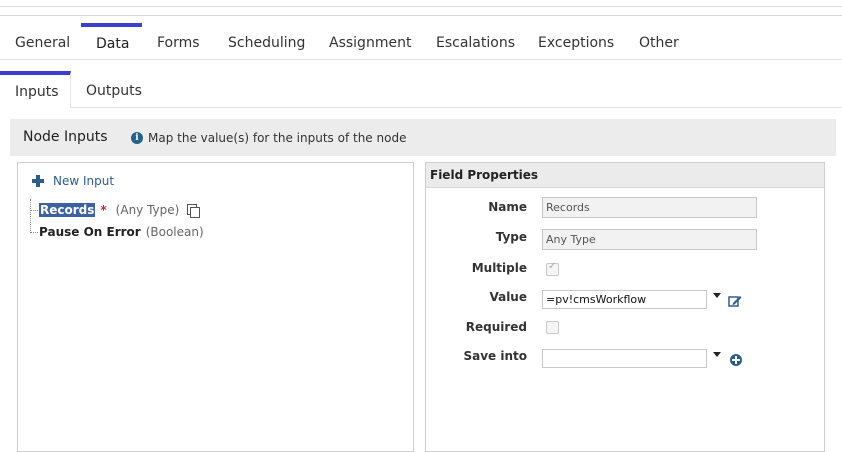 This screenshot has width=842, height=452. I want to click on new-input-button: New Input, so click(73, 181).